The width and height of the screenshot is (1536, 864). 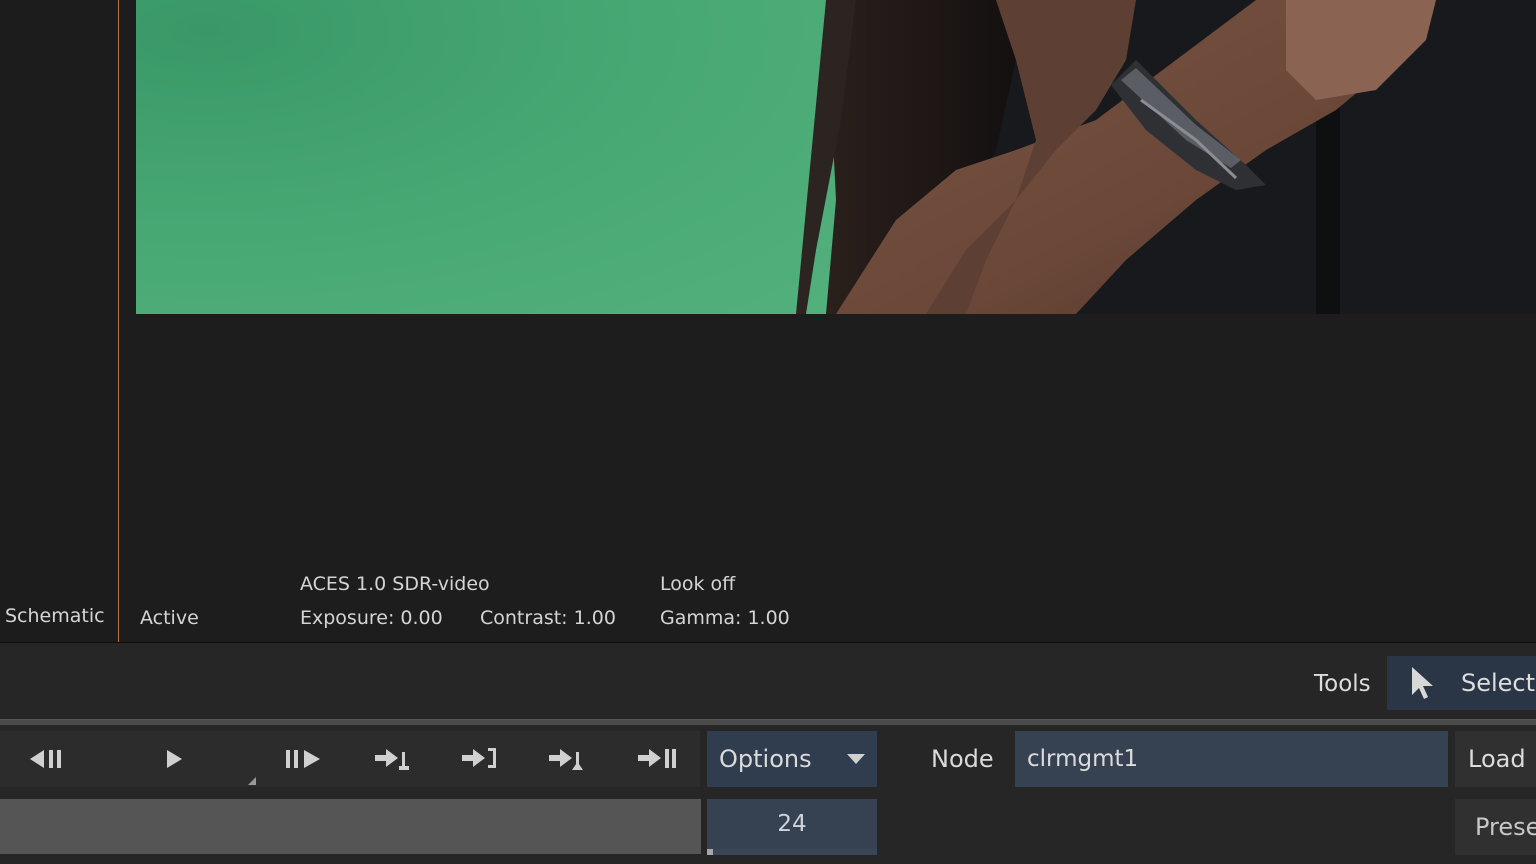 I want to click on transport-controls, so click(x=350, y=759).